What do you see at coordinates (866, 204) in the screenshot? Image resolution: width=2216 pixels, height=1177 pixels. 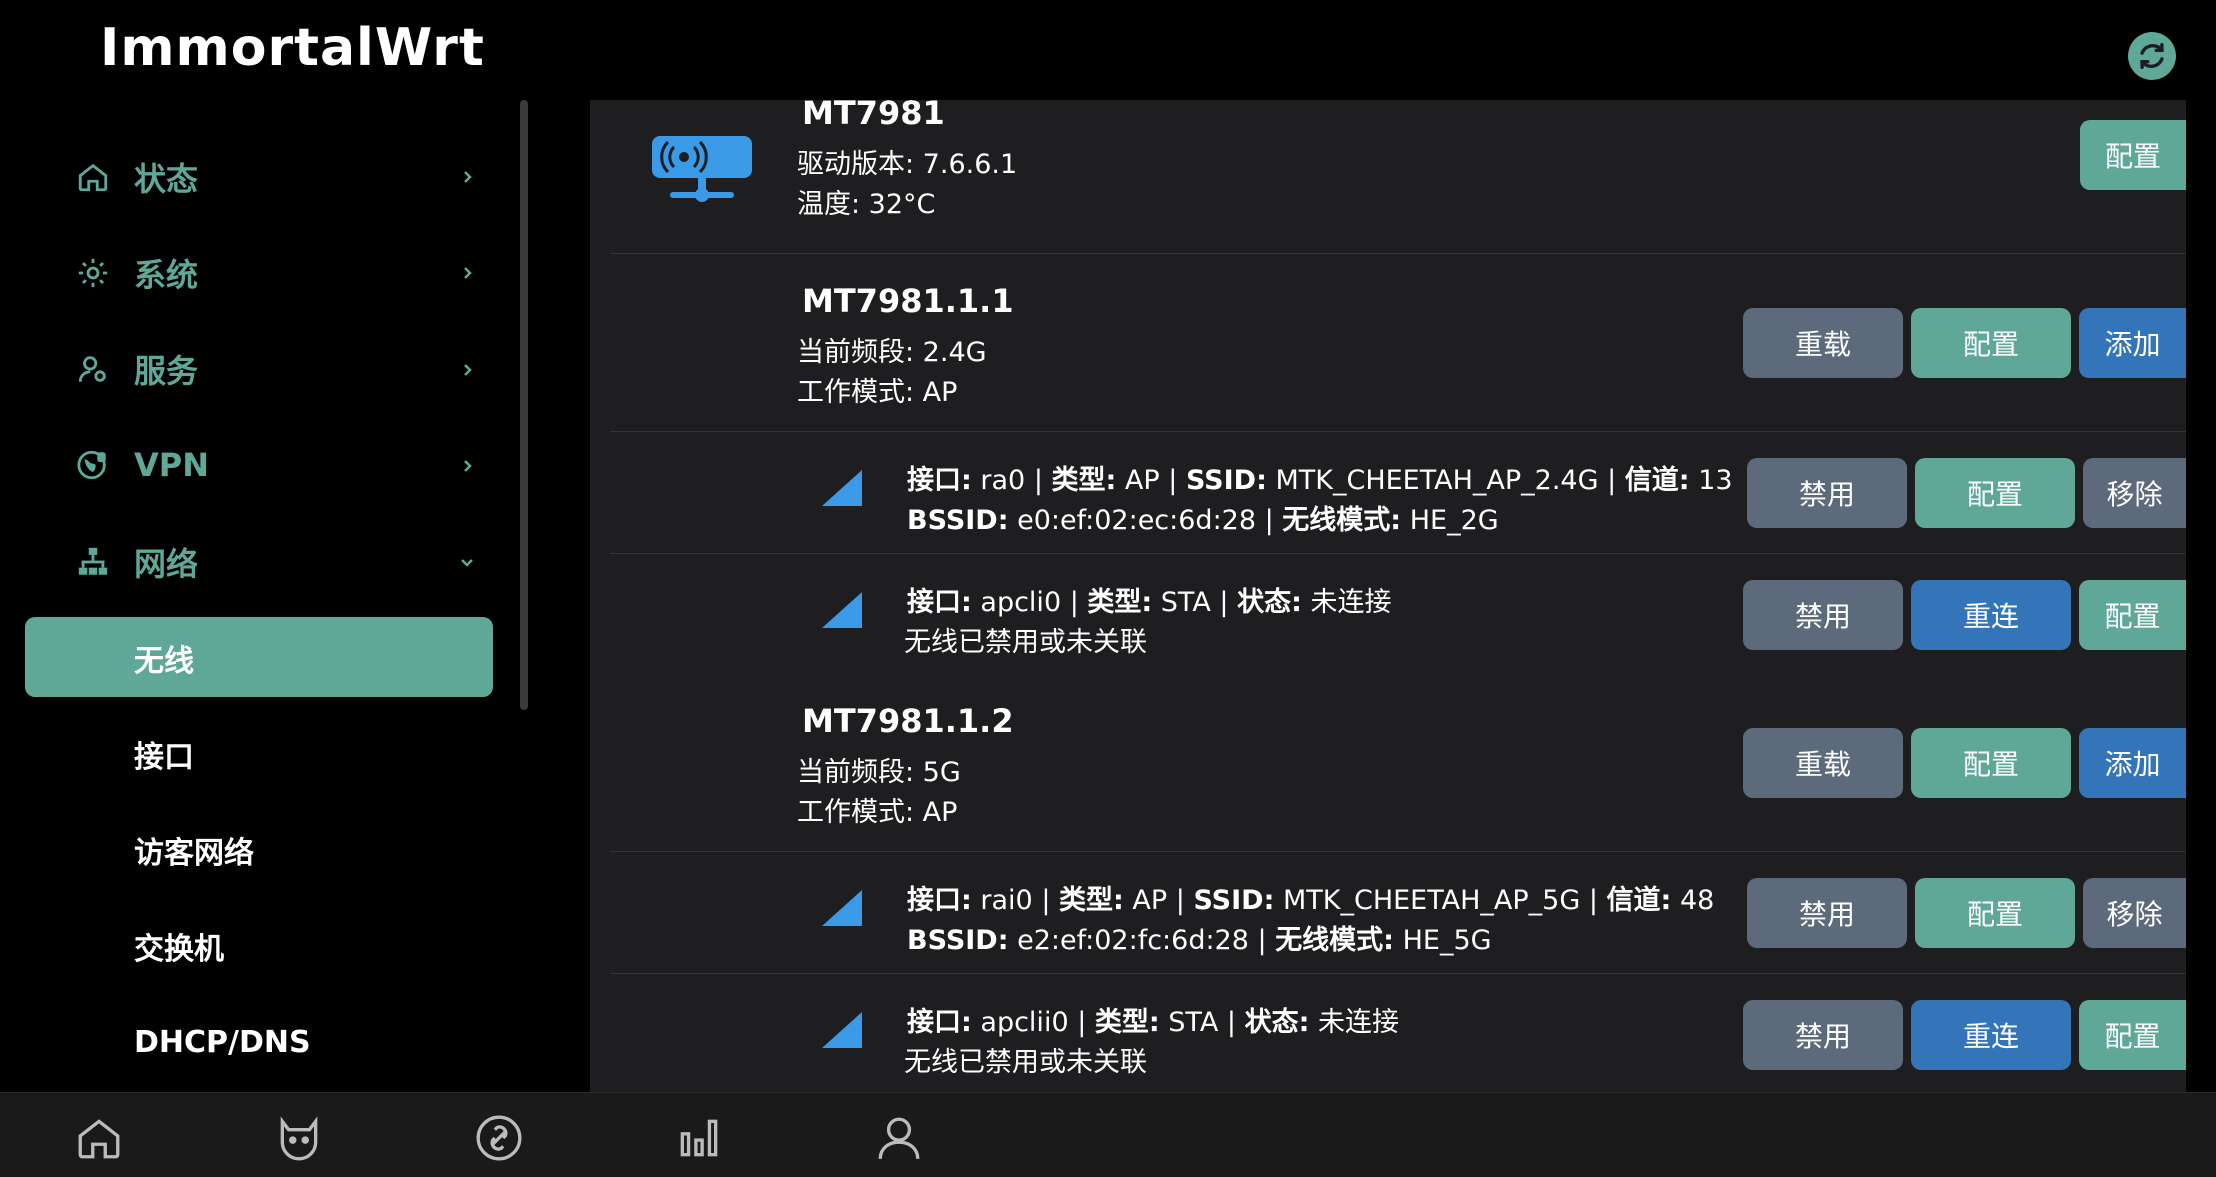 I see `device-temp: 温度: 32°C` at bounding box center [866, 204].